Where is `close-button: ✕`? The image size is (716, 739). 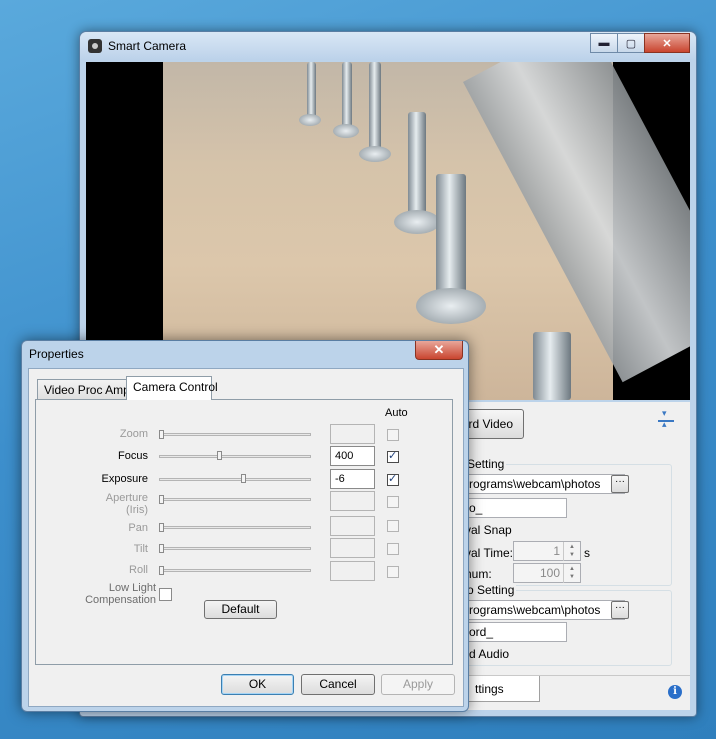 close-button: ✕ is located at coordinates (667, 43).